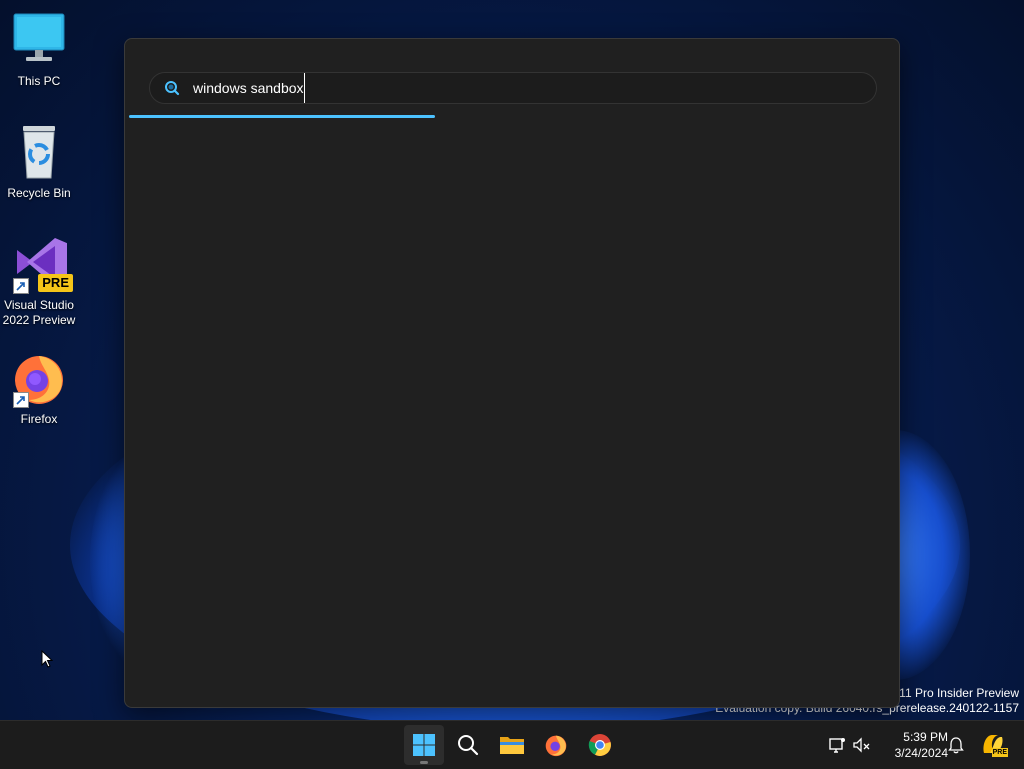 The height and width of the screenshot is (769, 1024). I want to click on desktop-icon-firefox: Firefox, so click(39, 388).